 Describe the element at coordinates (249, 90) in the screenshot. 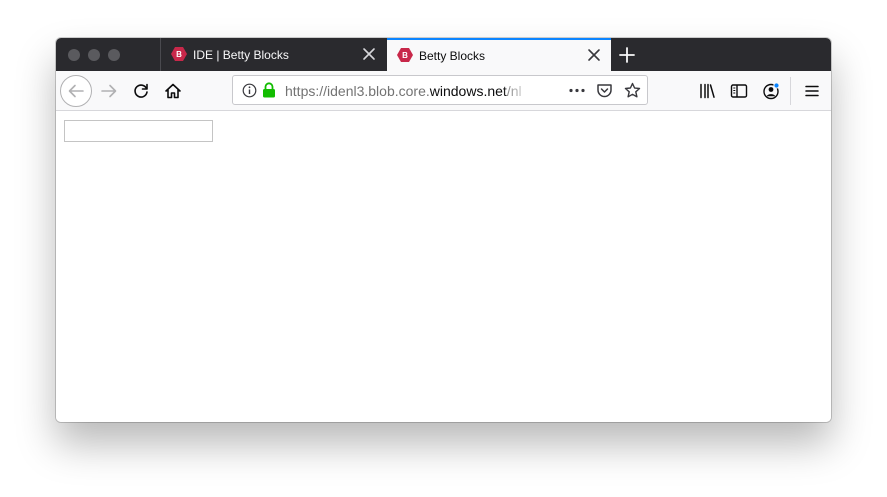

I see `info-icon` at that location.